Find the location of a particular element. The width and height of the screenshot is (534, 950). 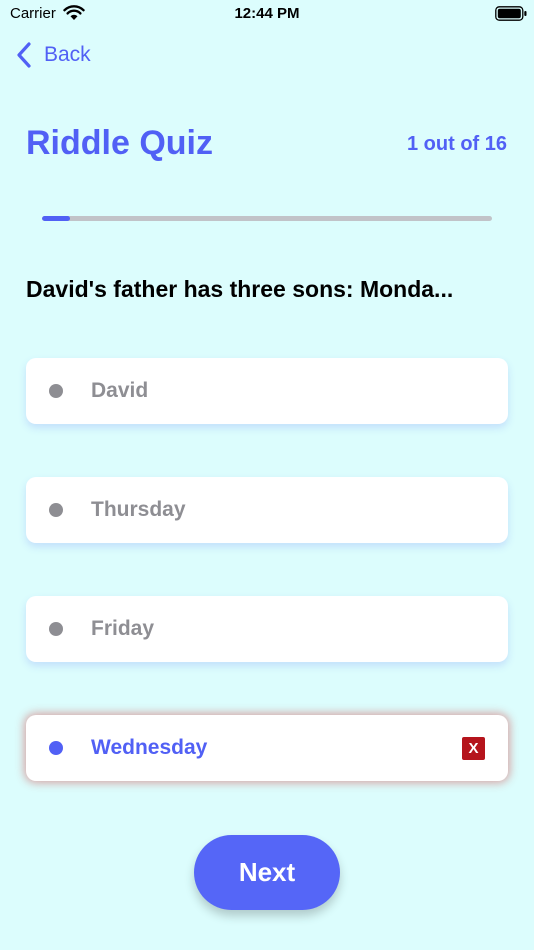

progress-count: 1 out of 16 is located at coordinates (456, 144).